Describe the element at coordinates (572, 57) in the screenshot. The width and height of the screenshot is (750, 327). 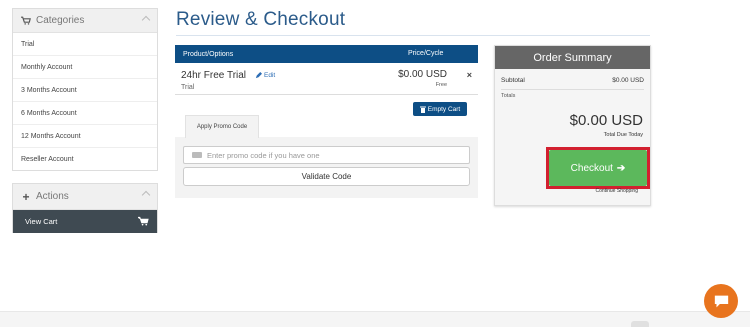
I see `summary-title: Order Summary` at that location.